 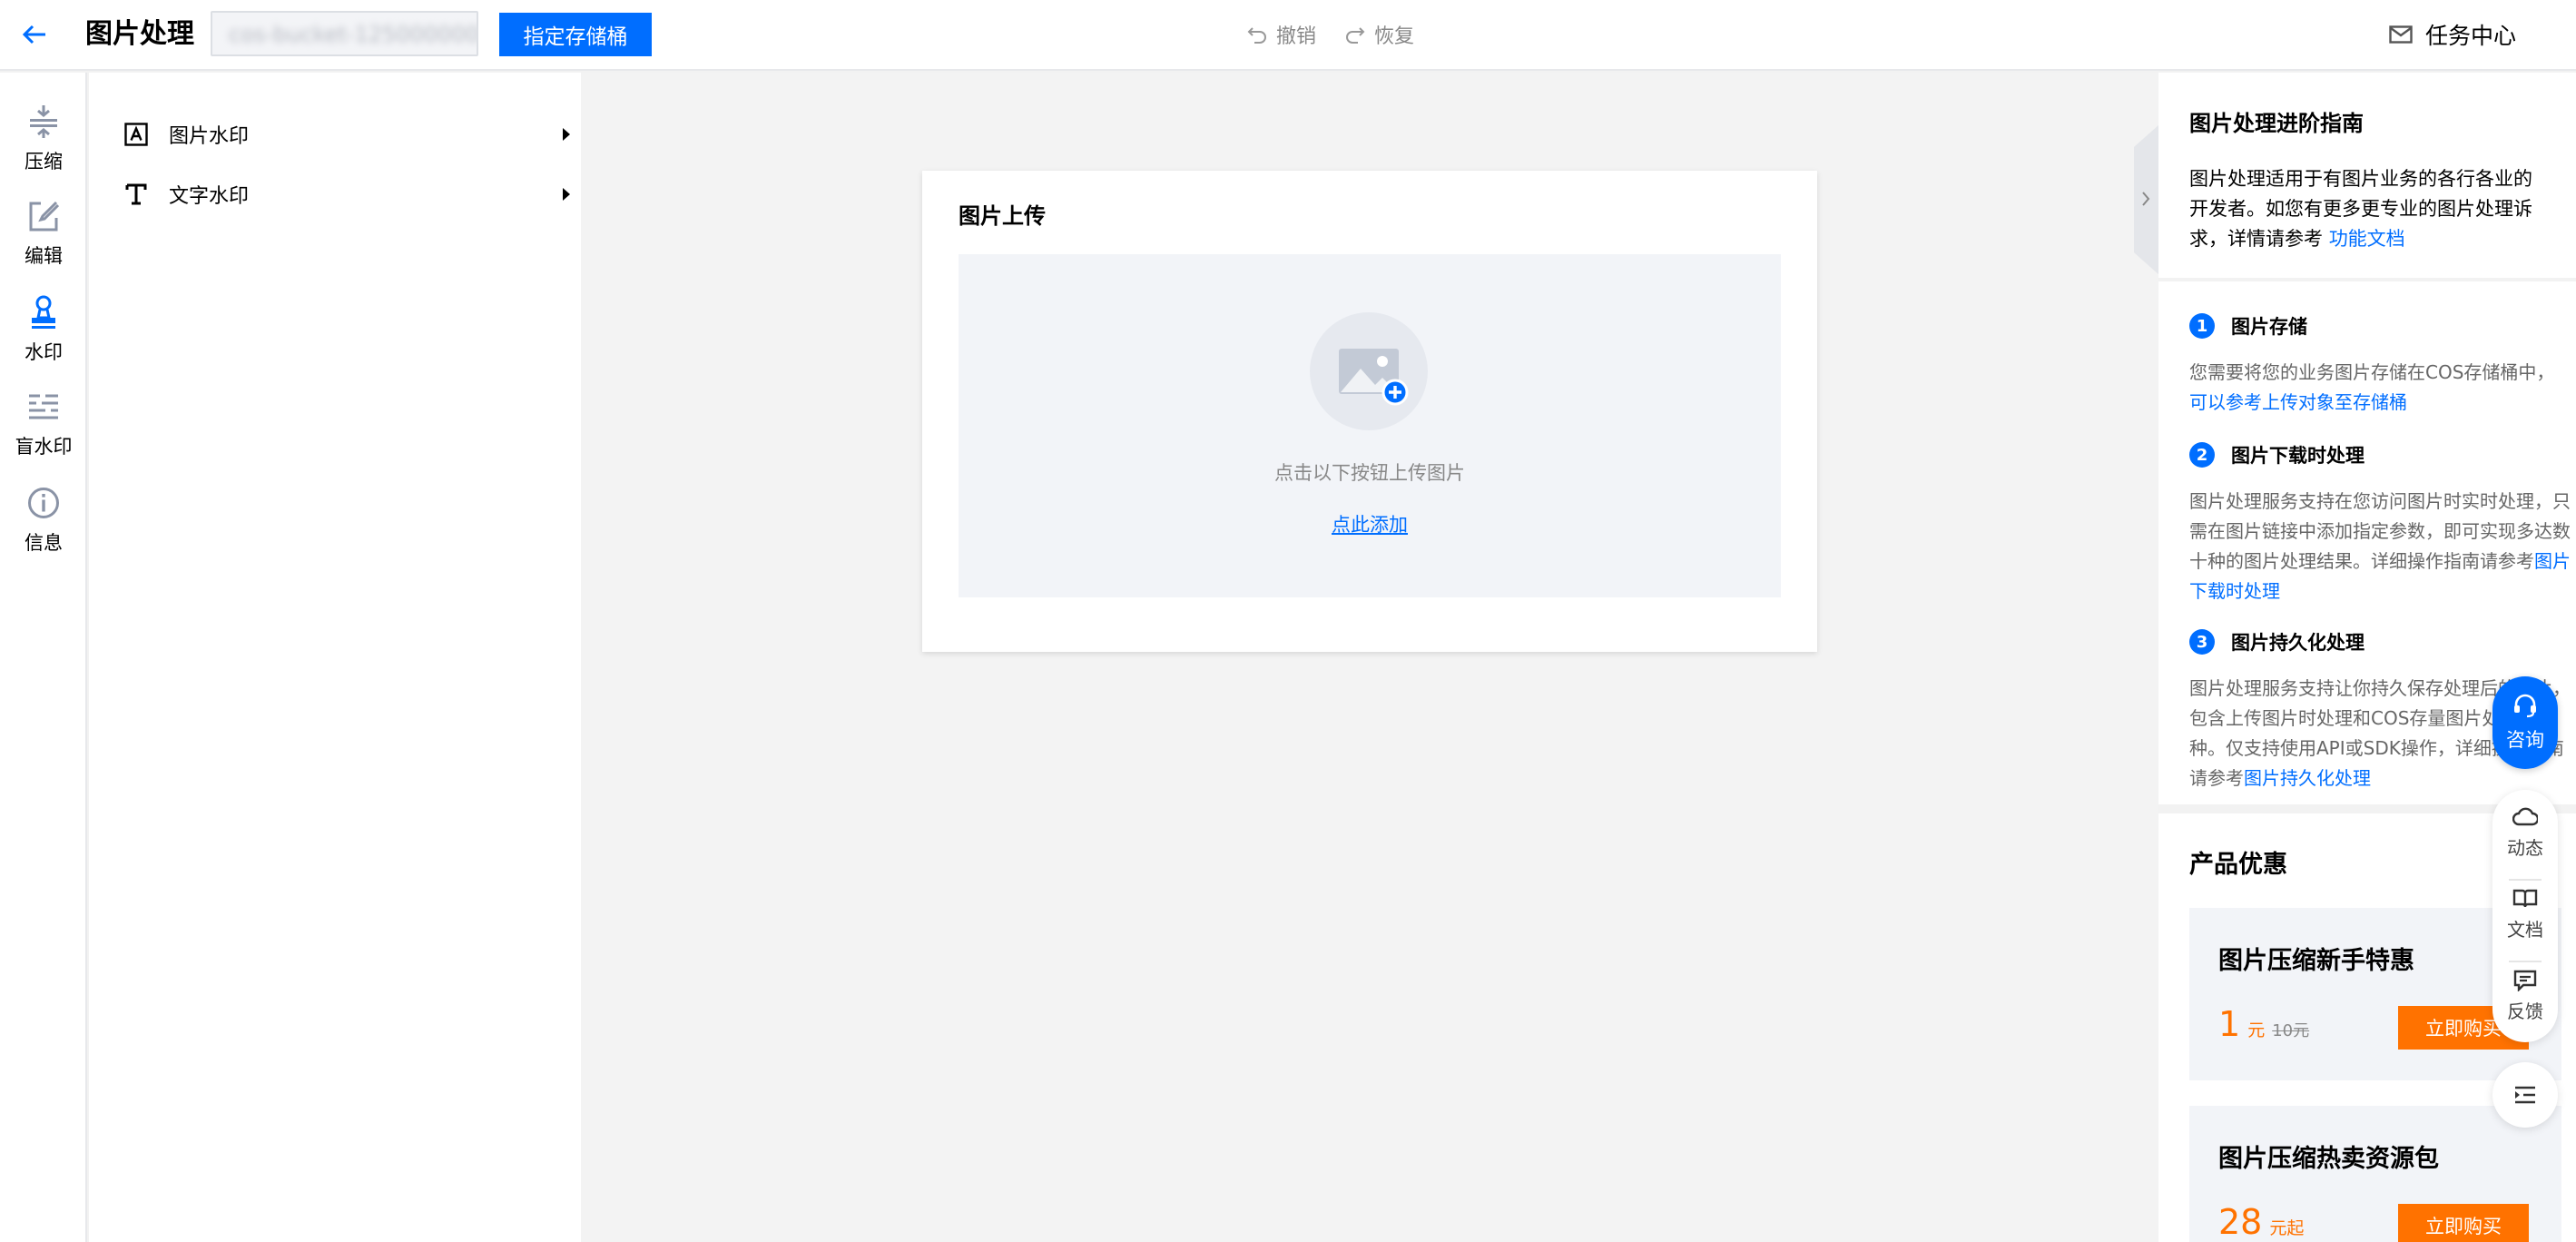 I want to click on guide-collapse-tab, so click(x=2146, y=200).